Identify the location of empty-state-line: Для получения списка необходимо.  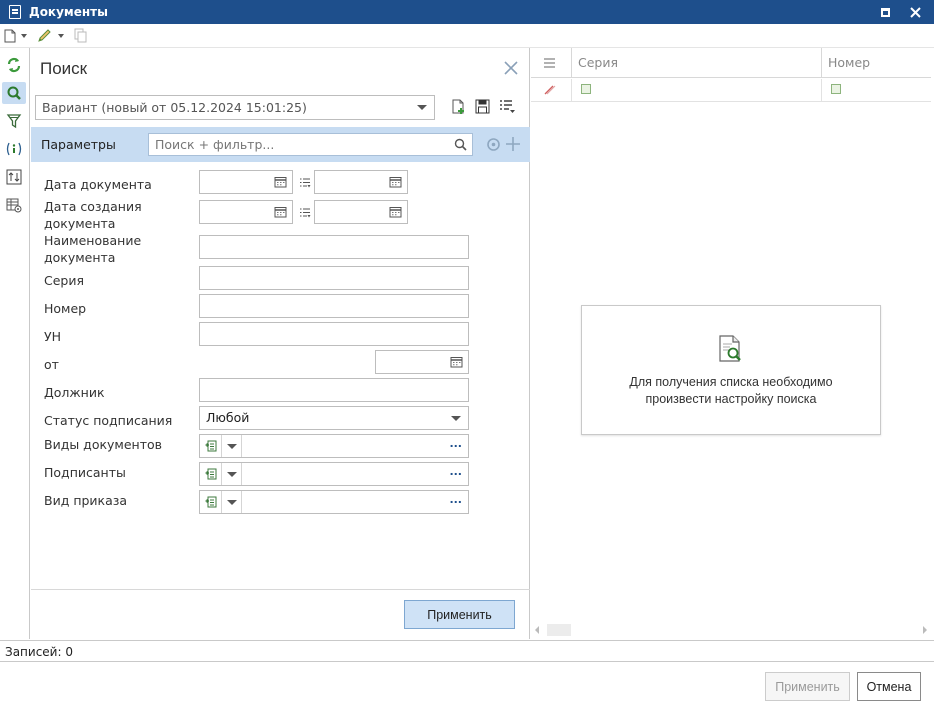
(731, 382).